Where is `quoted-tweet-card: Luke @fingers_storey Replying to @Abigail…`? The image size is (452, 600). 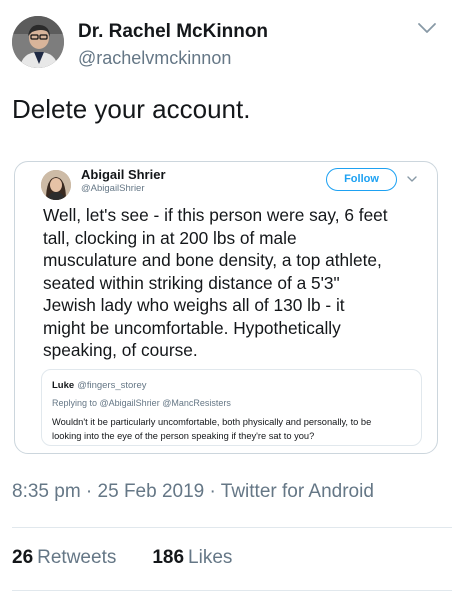 quoted-tweet-card: Luke @fingers_storey Replying to @Abigail… is located at coordinates (231, 407).